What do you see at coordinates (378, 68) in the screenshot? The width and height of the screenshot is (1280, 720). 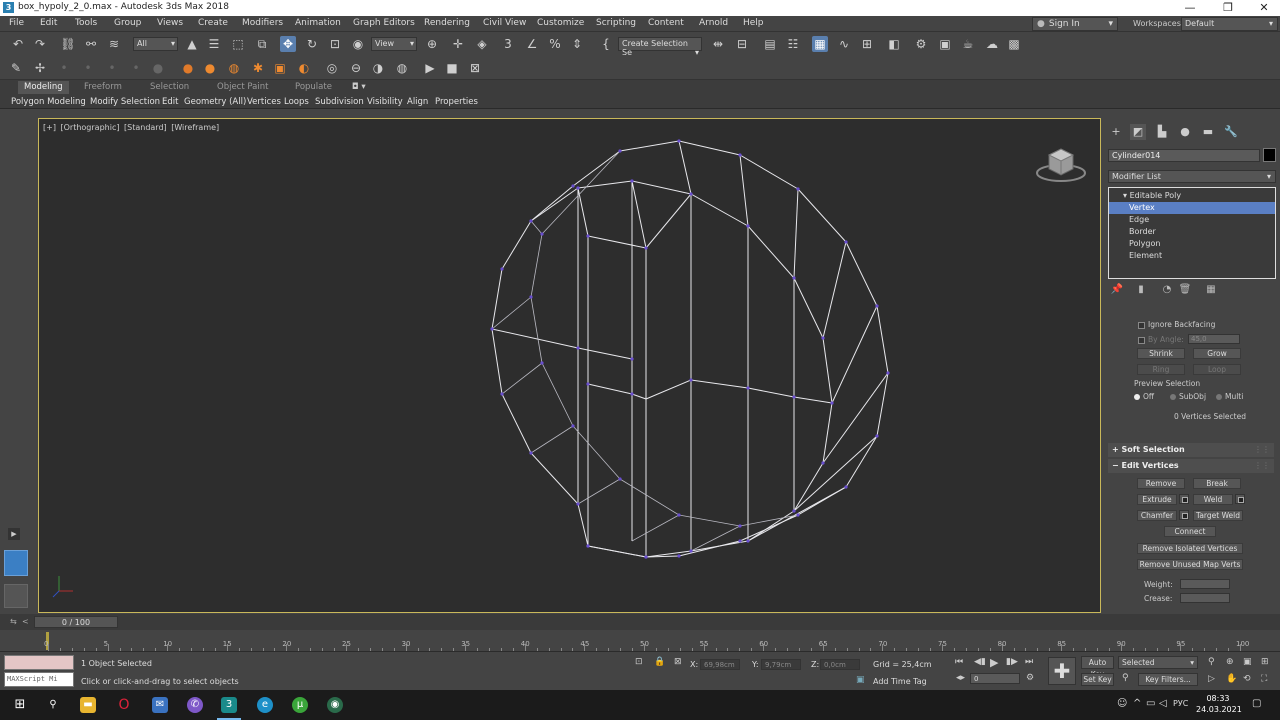 I see `half-circle-icon: ◑` at bounding box center [378, 68].